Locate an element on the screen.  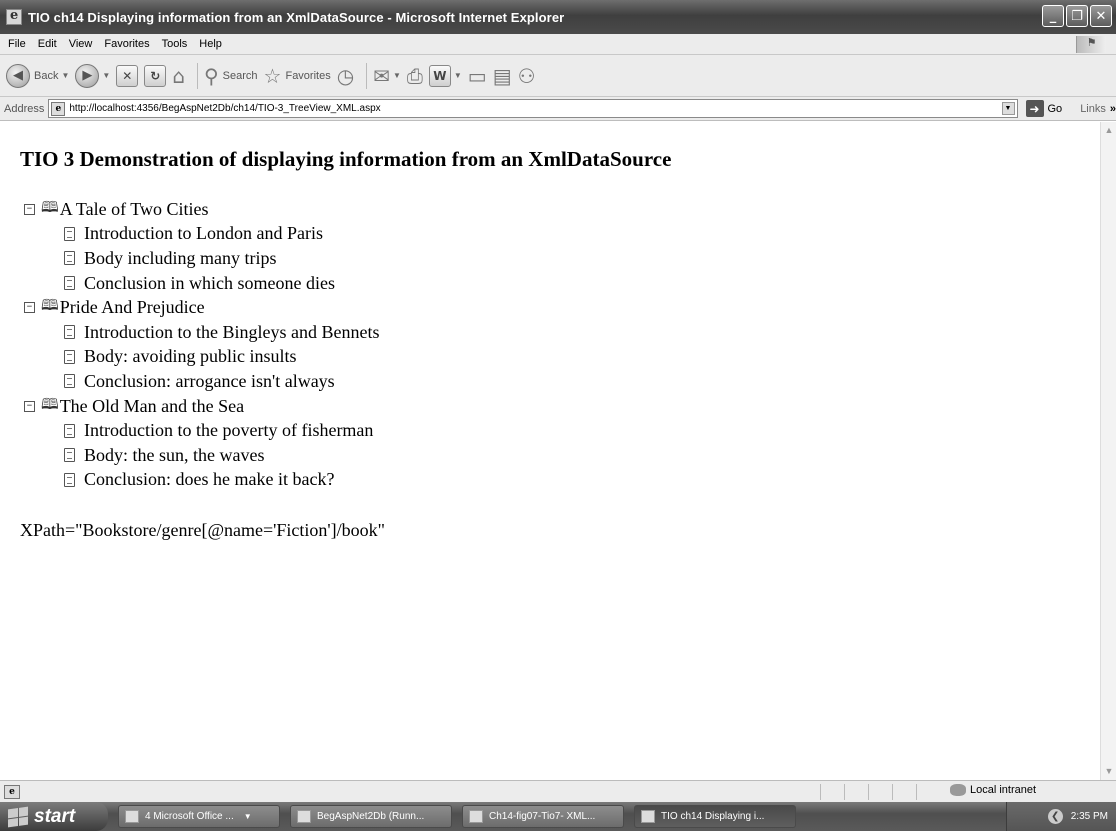
back-button: ◀ Back ▼ is located at coordinates (37, 76).